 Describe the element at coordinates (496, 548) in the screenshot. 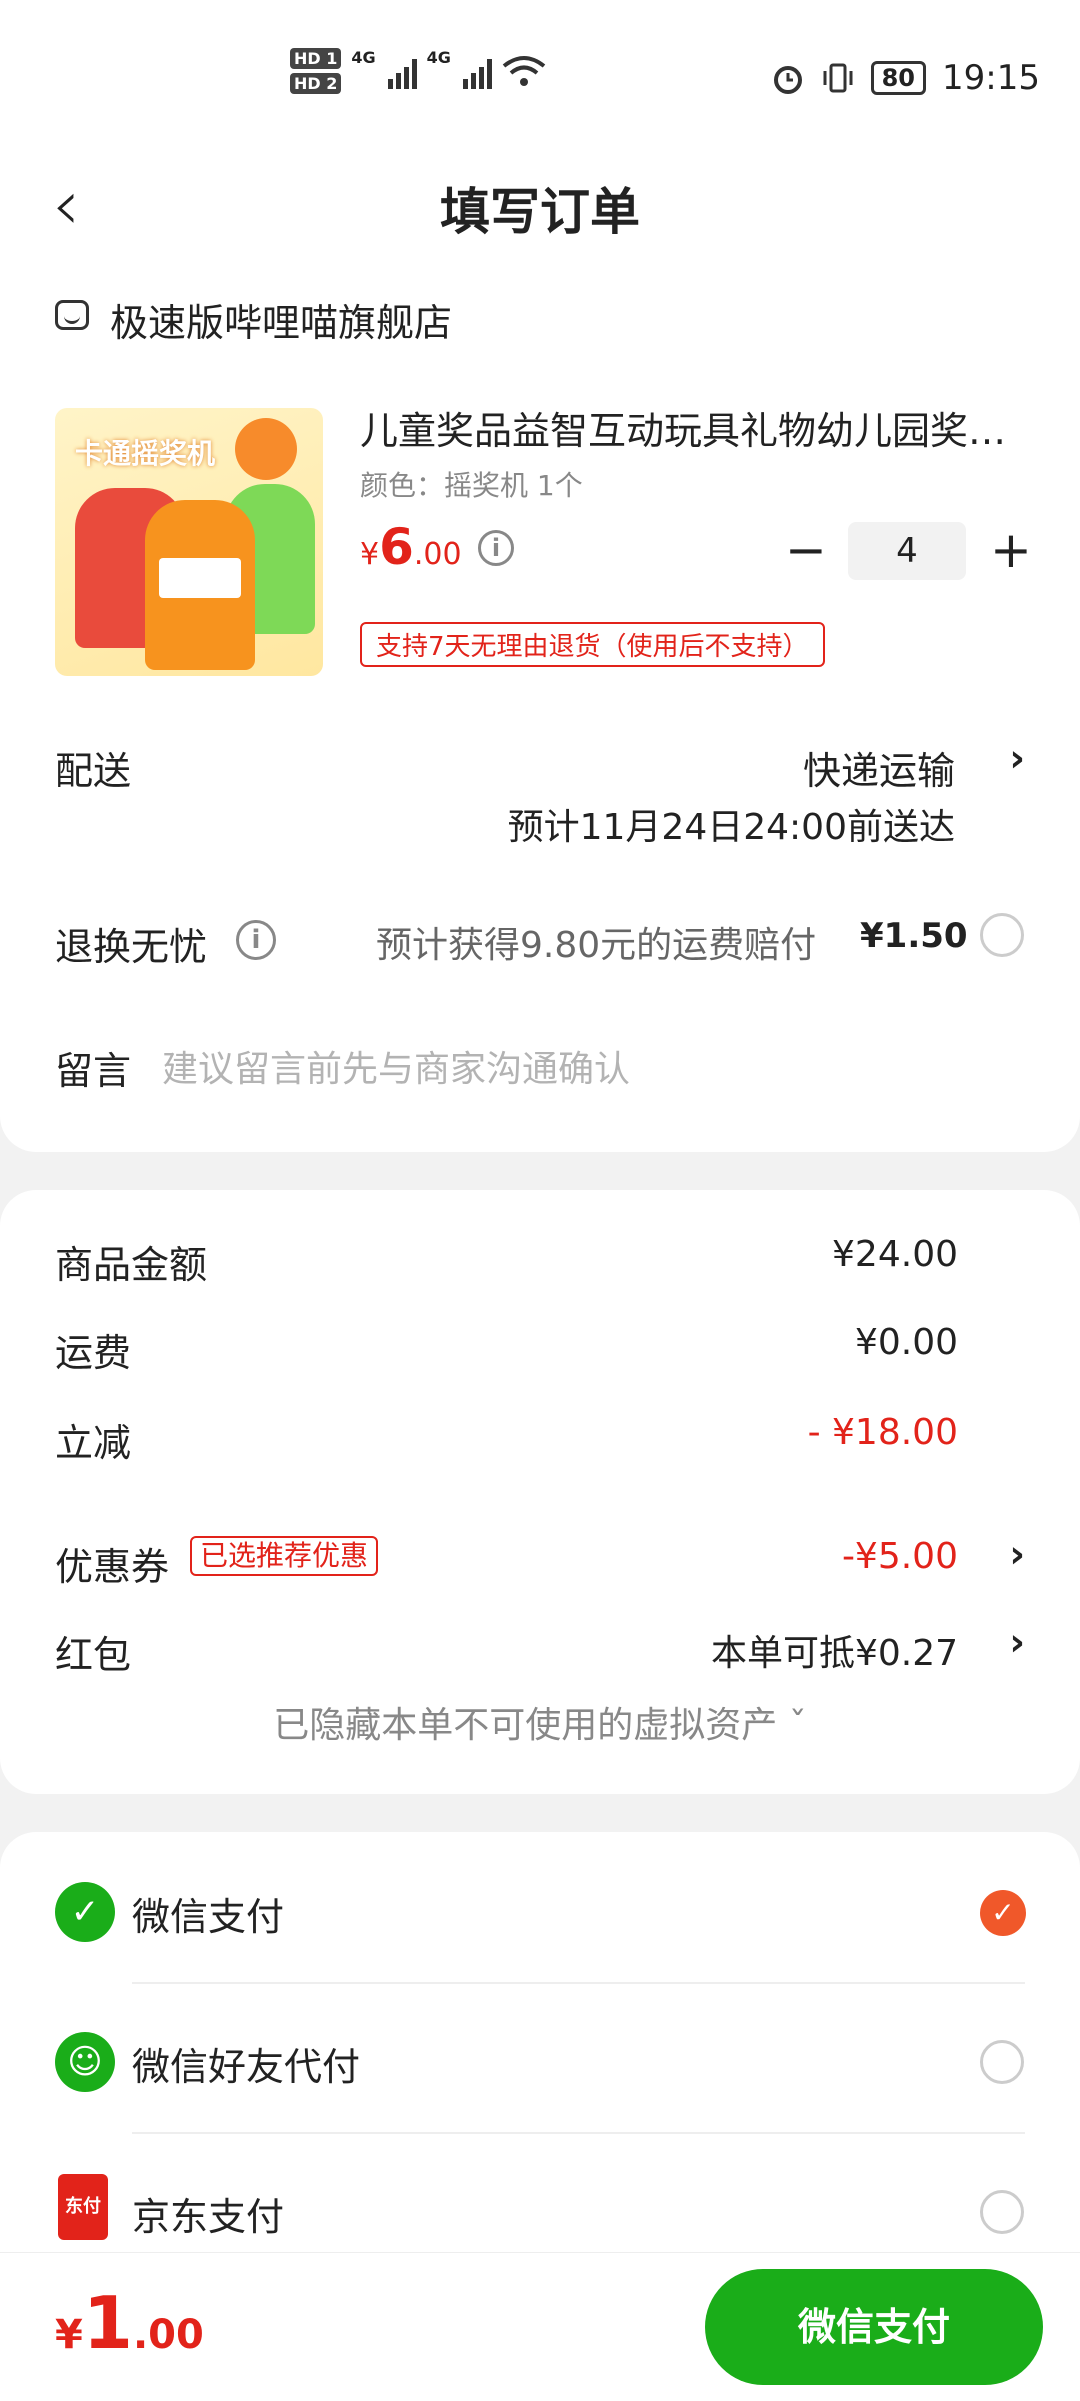

I see `price-info-icon: i` at that location.